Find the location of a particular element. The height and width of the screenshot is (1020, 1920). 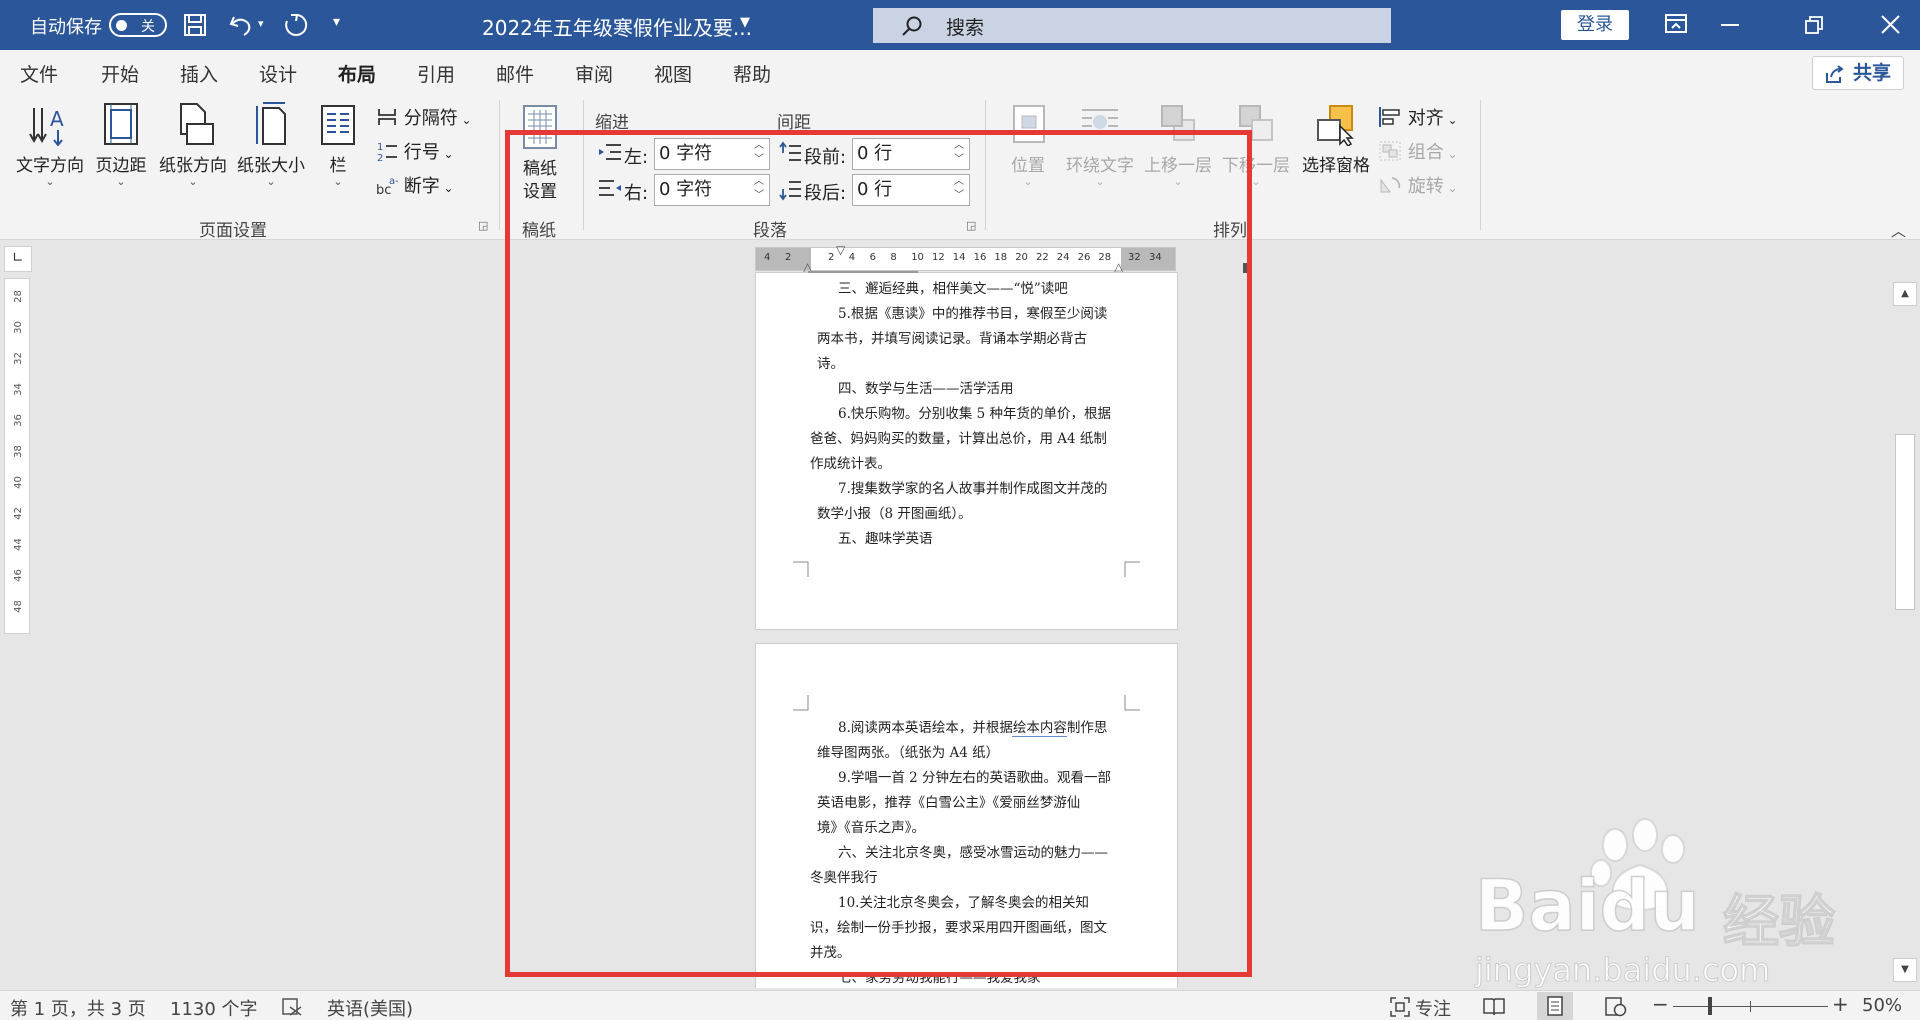

breaks-label: 分隔符 is located at coordinates (430, 118).